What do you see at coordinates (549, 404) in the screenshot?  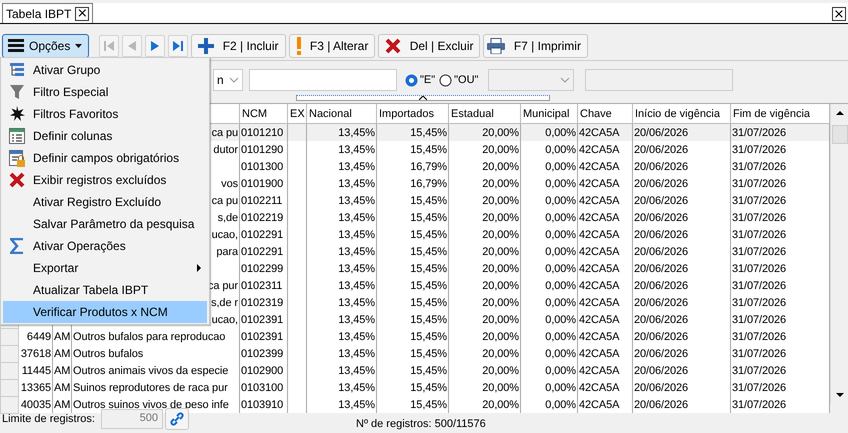 I see `table-cell: 0,00%` at bounding box center [549, 404].